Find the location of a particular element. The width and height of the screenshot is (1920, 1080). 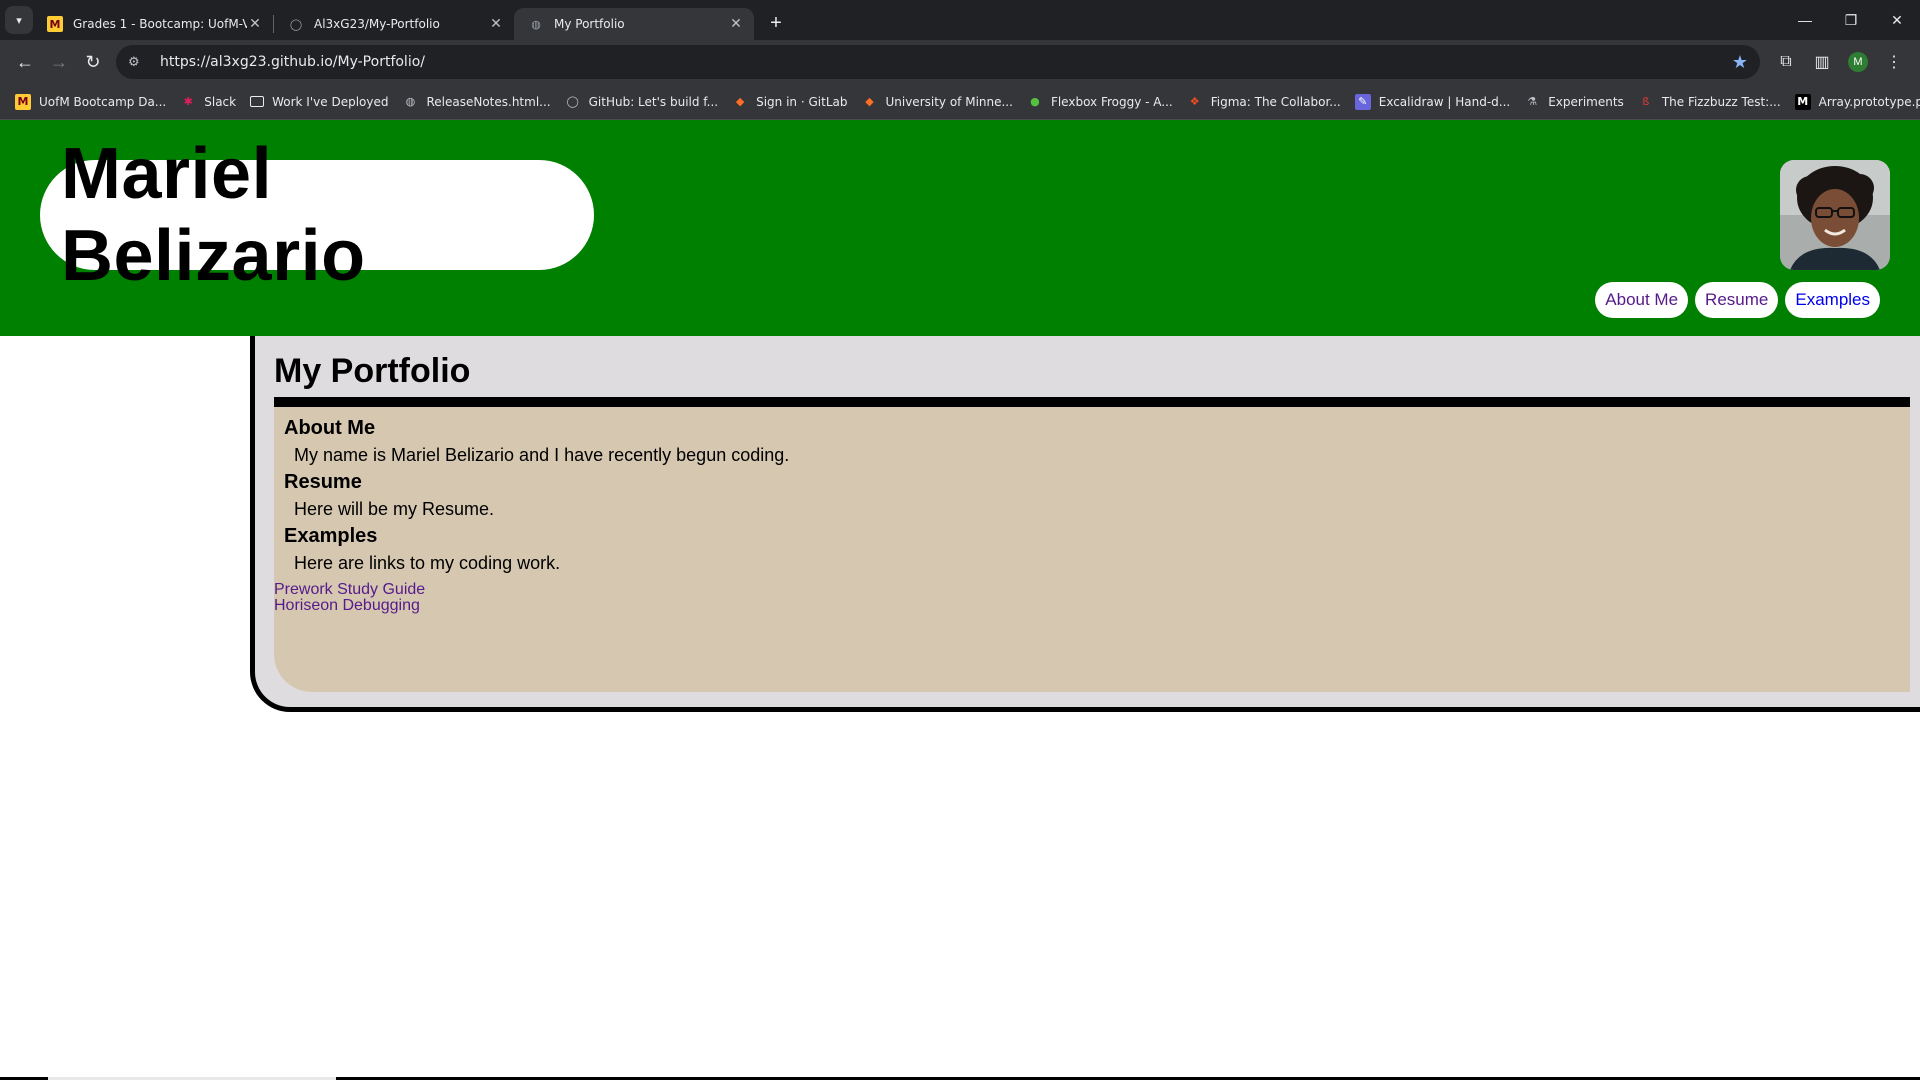

profile-portrait is located at coordinates (1835, 215).